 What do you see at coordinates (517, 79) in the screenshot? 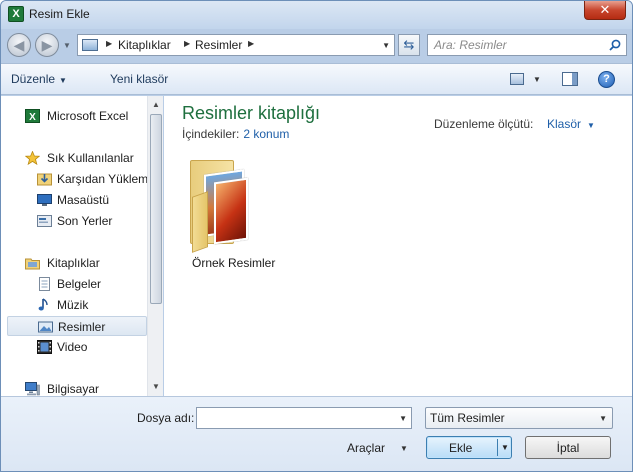
I see `change-view-icon` at bounding box center [517, 79].